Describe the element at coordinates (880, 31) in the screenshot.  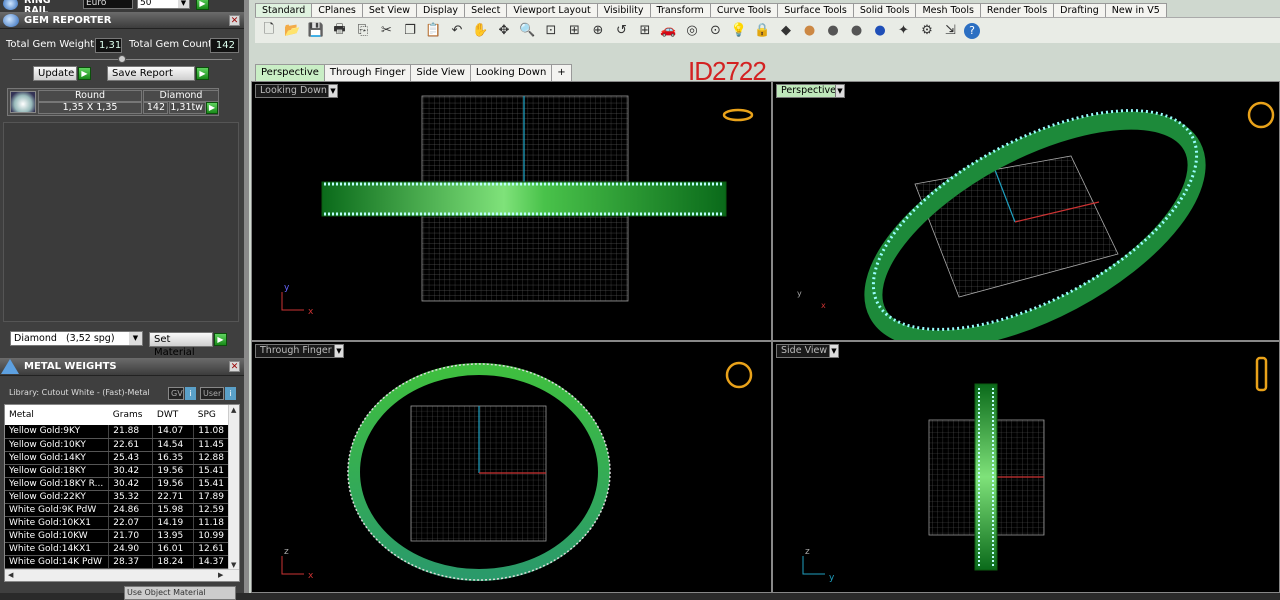
I see `blue-sphere-icon: ●` at that location.